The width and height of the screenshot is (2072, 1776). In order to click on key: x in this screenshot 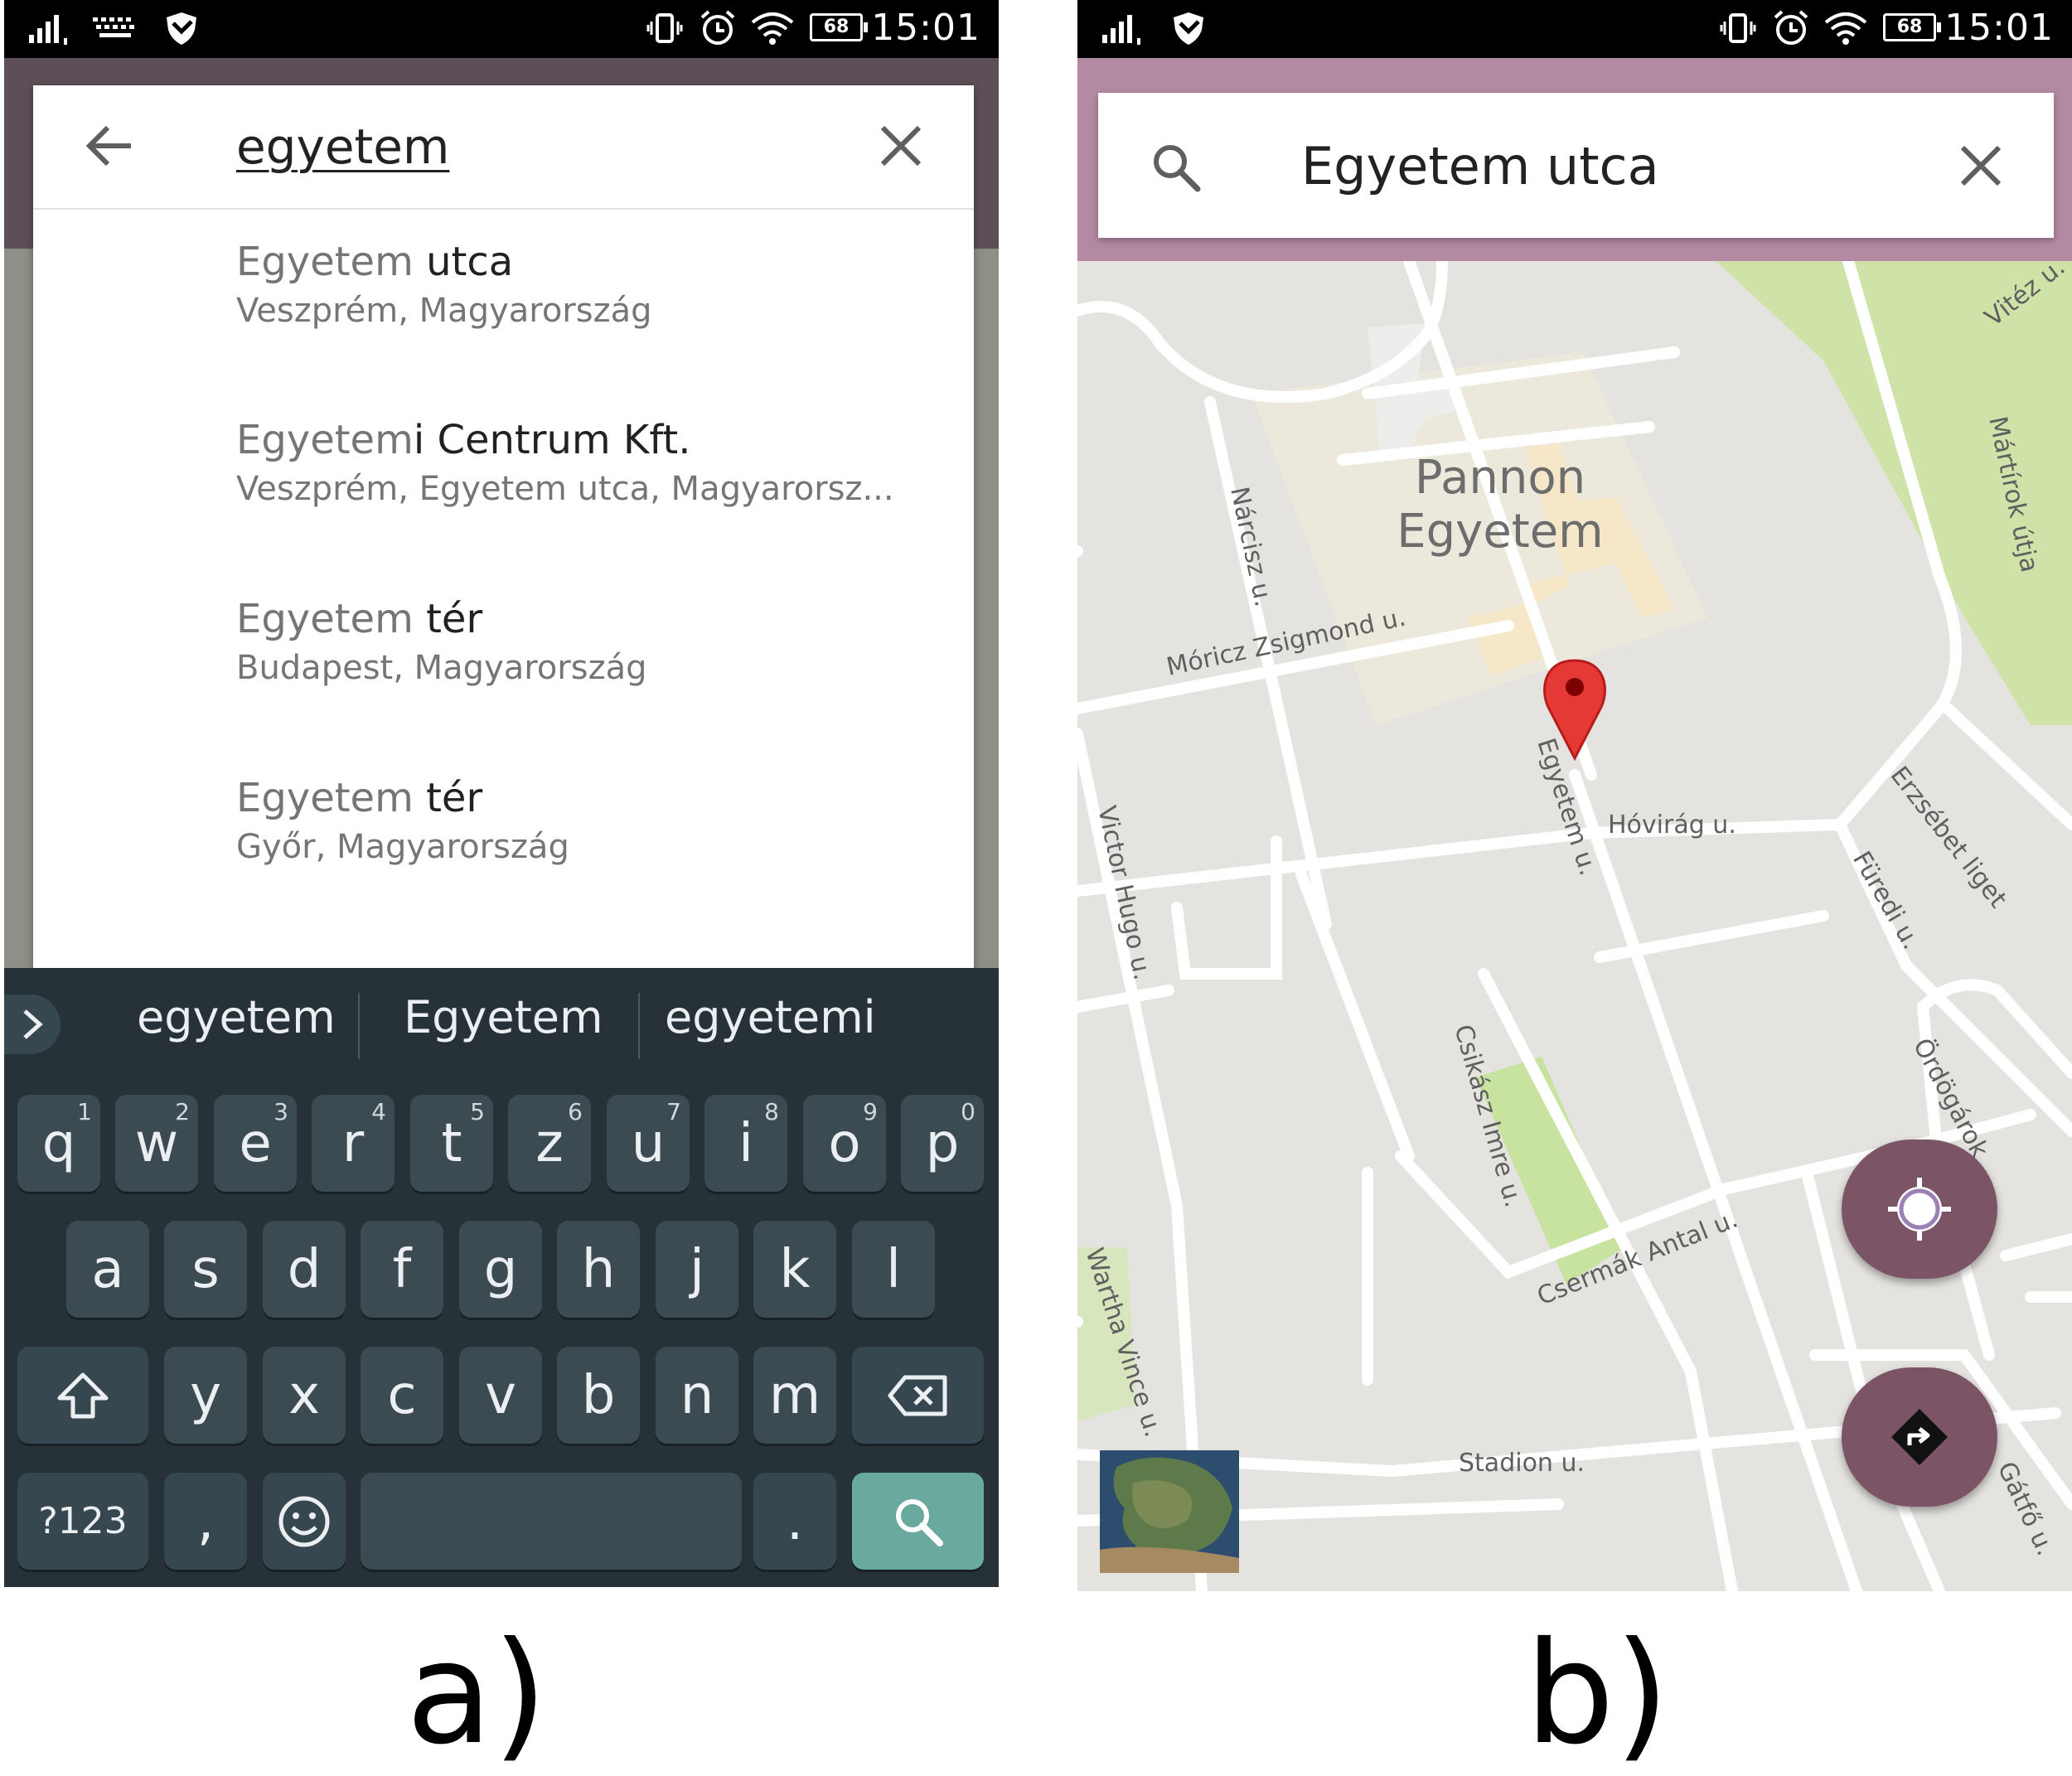, I will do `click(304, 1395)`.